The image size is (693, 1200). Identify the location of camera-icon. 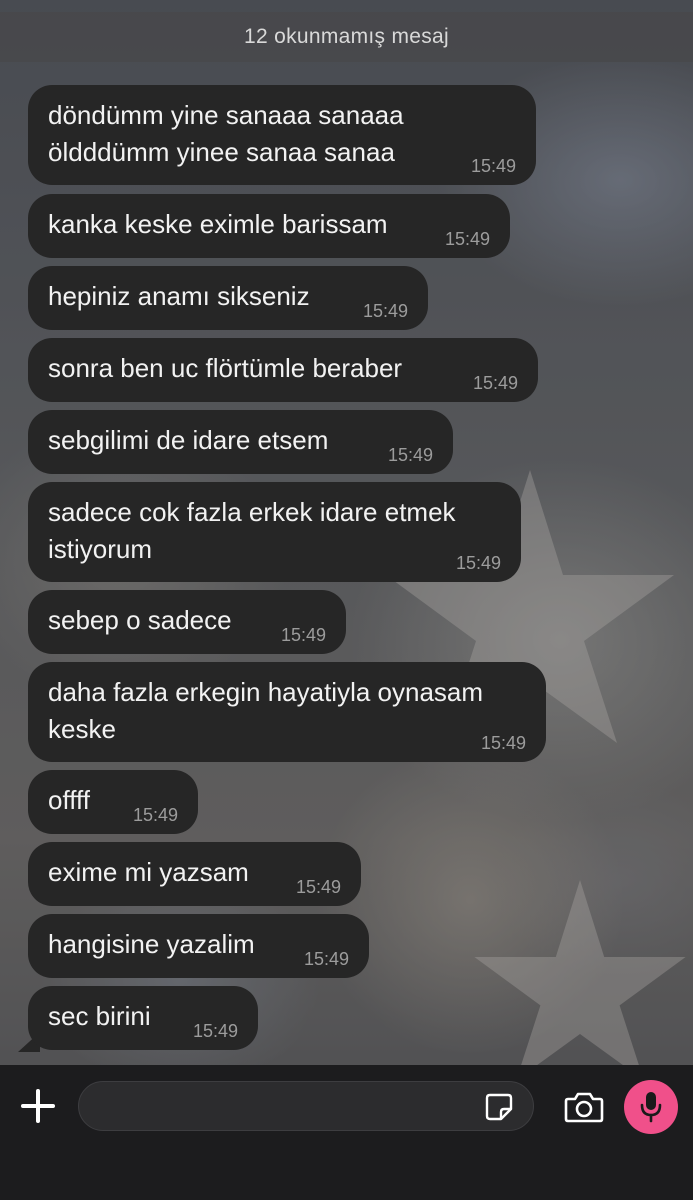
(584, 1107).